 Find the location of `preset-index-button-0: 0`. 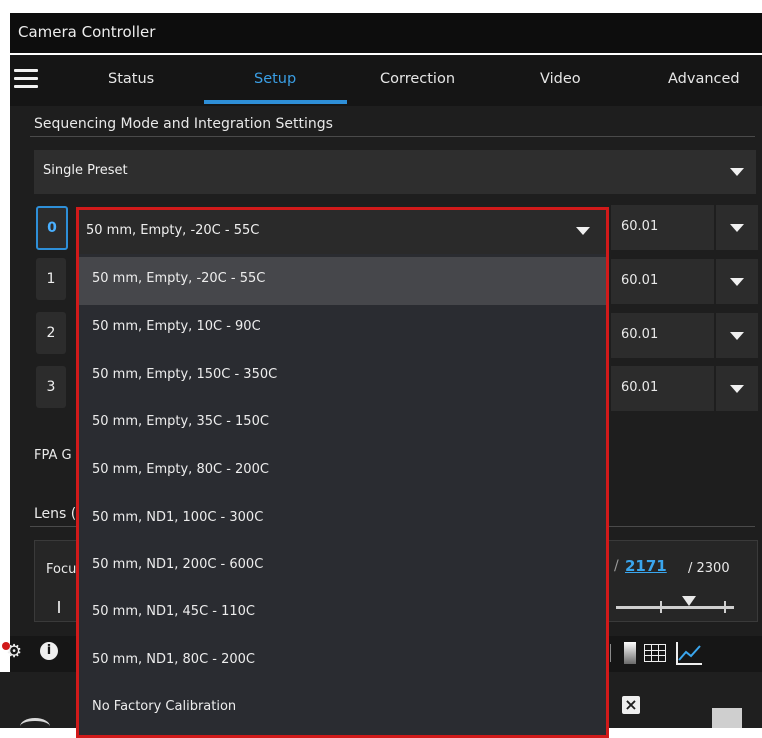

preset-index-button-0: 0 is located at coordinates (52, 228).